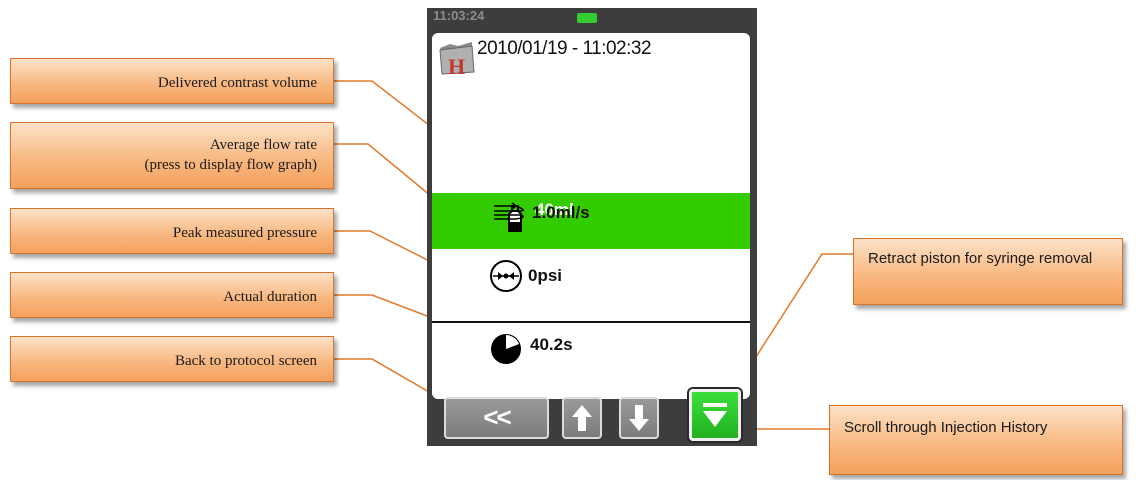 The width and height of the screenshot is (1138, 480). Describe the element at coordinates (545, 275) in the screenshot. I see `peak-pressure-value: 0psi` at that location.